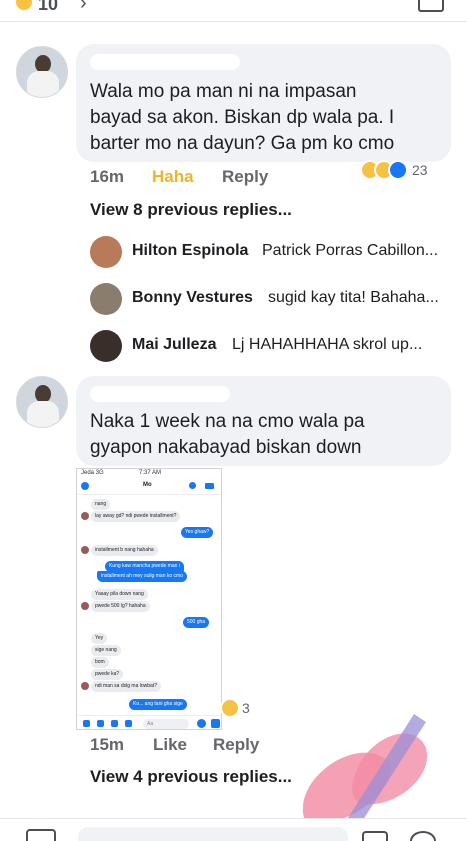 This screenshot has height=841, width=467. Describe the element at coordinates (83, 7) in the screenshot. I see `chevron-right-icon: ›` at that location.